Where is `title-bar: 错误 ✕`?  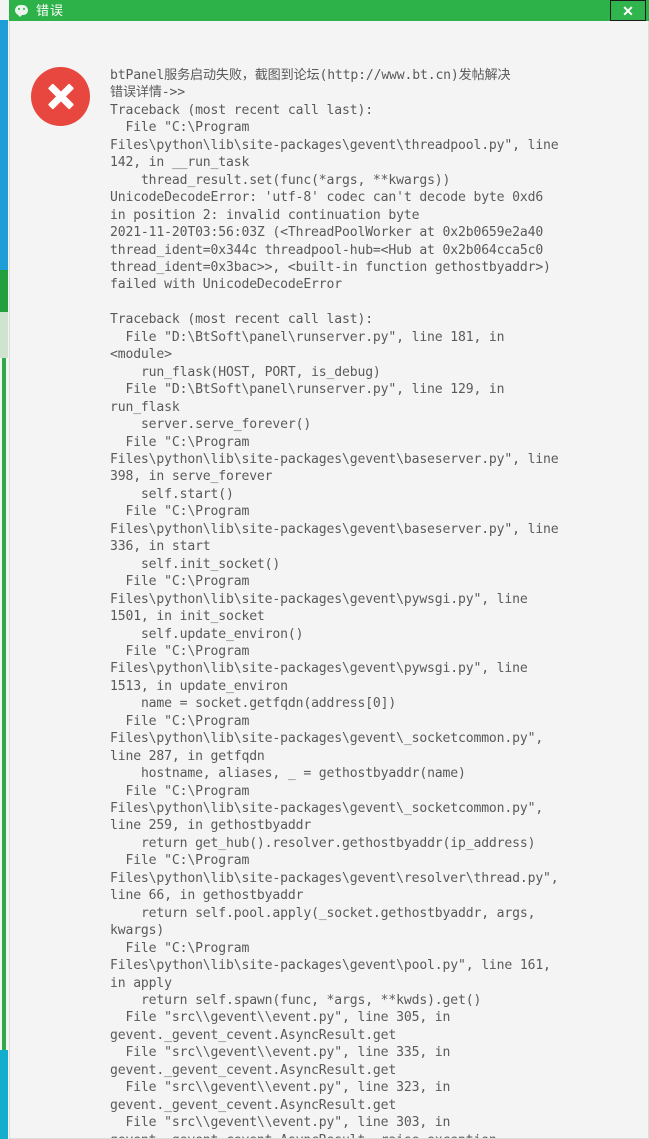
title-bar: 错误 ✕ is located at coordinates (329, 10).